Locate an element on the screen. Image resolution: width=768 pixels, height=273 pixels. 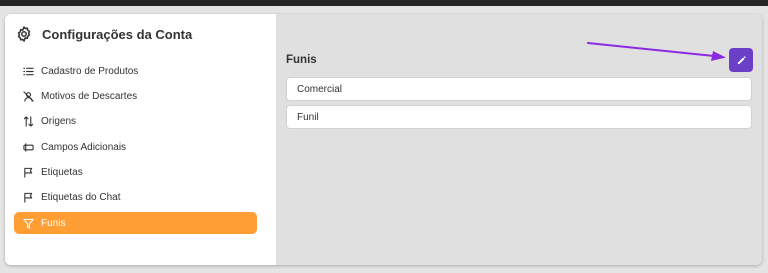
sidebar-item-cadastro-de-produtos: Cadastro de Produtos is located at coordinates (135, 71).